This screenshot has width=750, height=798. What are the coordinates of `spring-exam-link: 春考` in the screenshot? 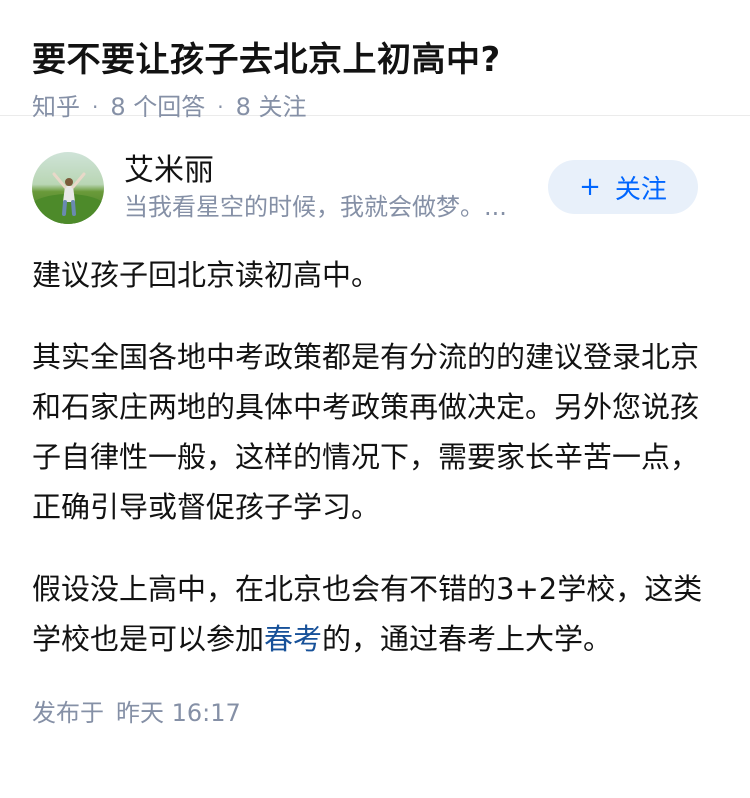 It's located at (293, 639).